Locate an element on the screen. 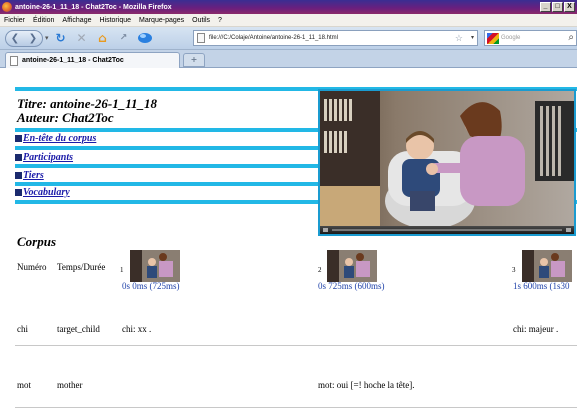 This screenshot has width=577, height=414. star-icon: ☆ is located at coordinates (459, 38).